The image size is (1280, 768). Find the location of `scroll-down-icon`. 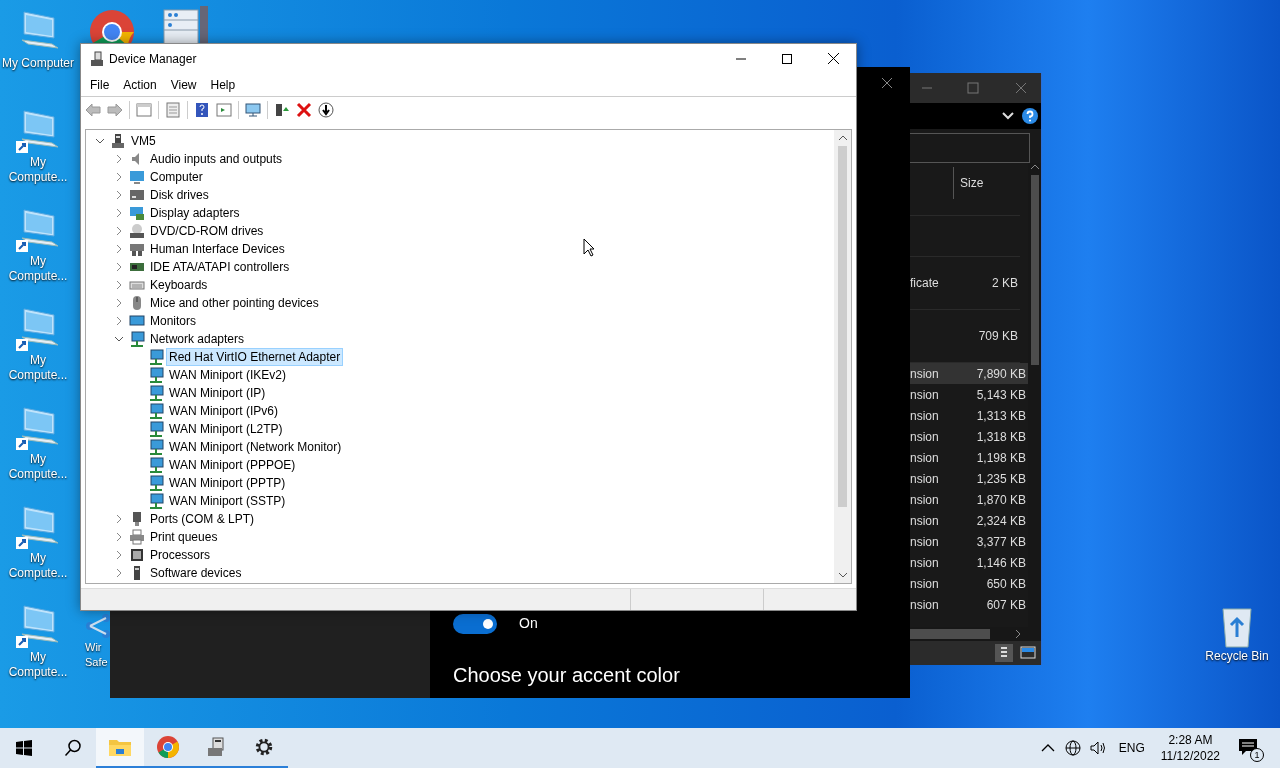

scroll-down-icon is located at coordinates (842, 575).